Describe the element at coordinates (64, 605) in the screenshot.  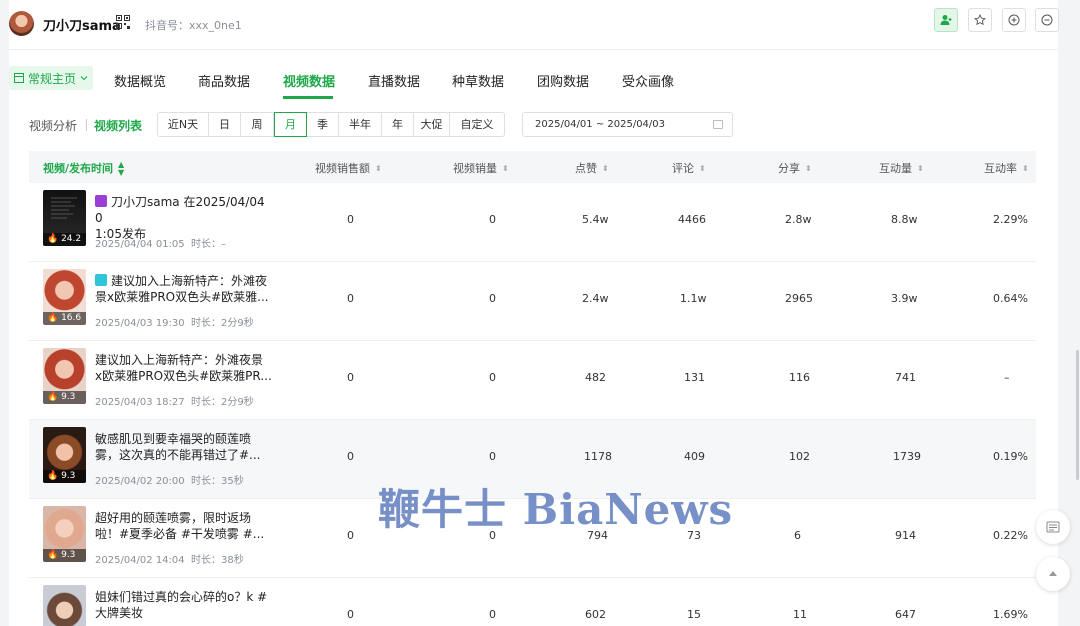
I see `video-thumbnail` at that location.